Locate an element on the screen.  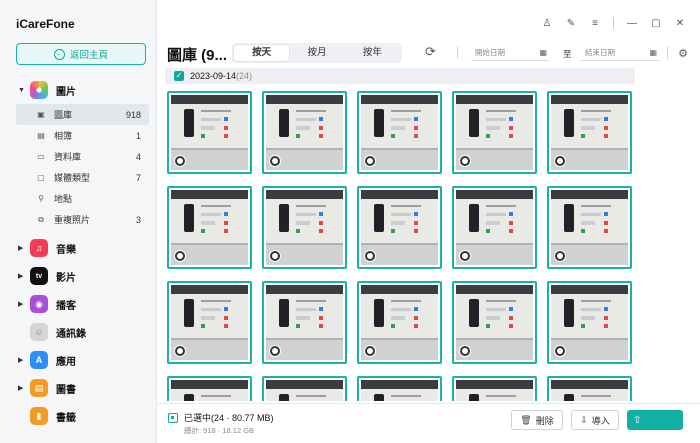
back-to-home-label: 返回主頁 is located at coordinates (88, 55).